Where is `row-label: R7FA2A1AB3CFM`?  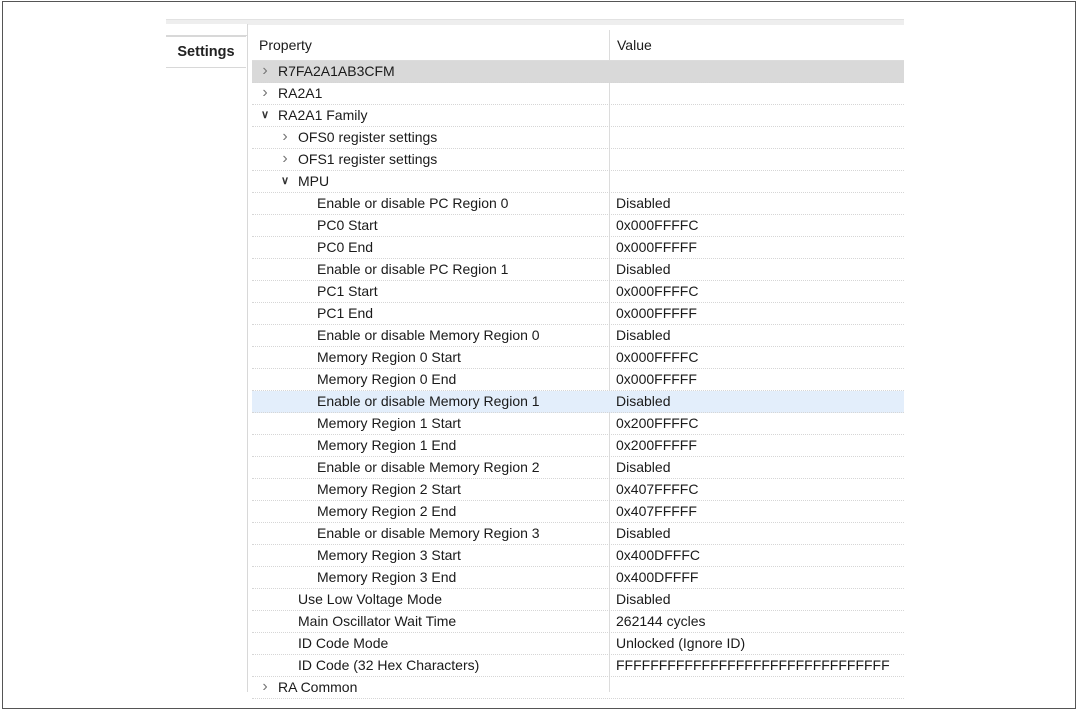
row-label: R7FA2A1AB3CFM is located at coordinates (336, 71).